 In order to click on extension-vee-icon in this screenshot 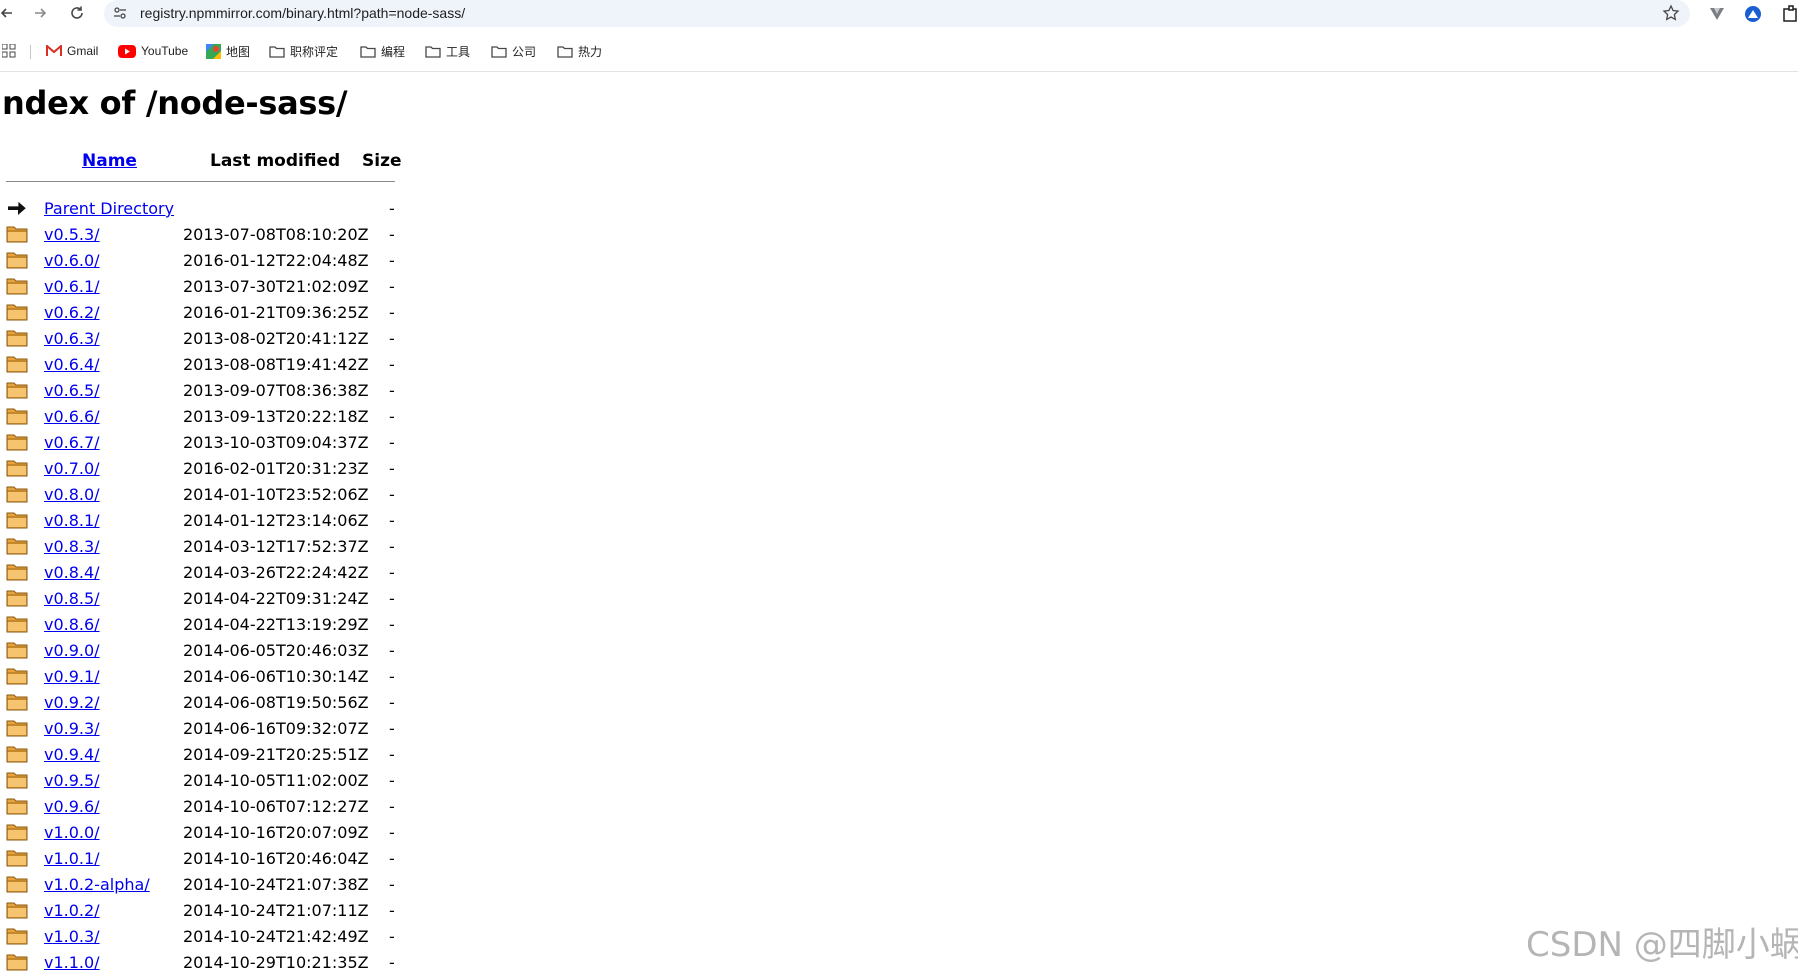, I will do `click(1717, 14)`.